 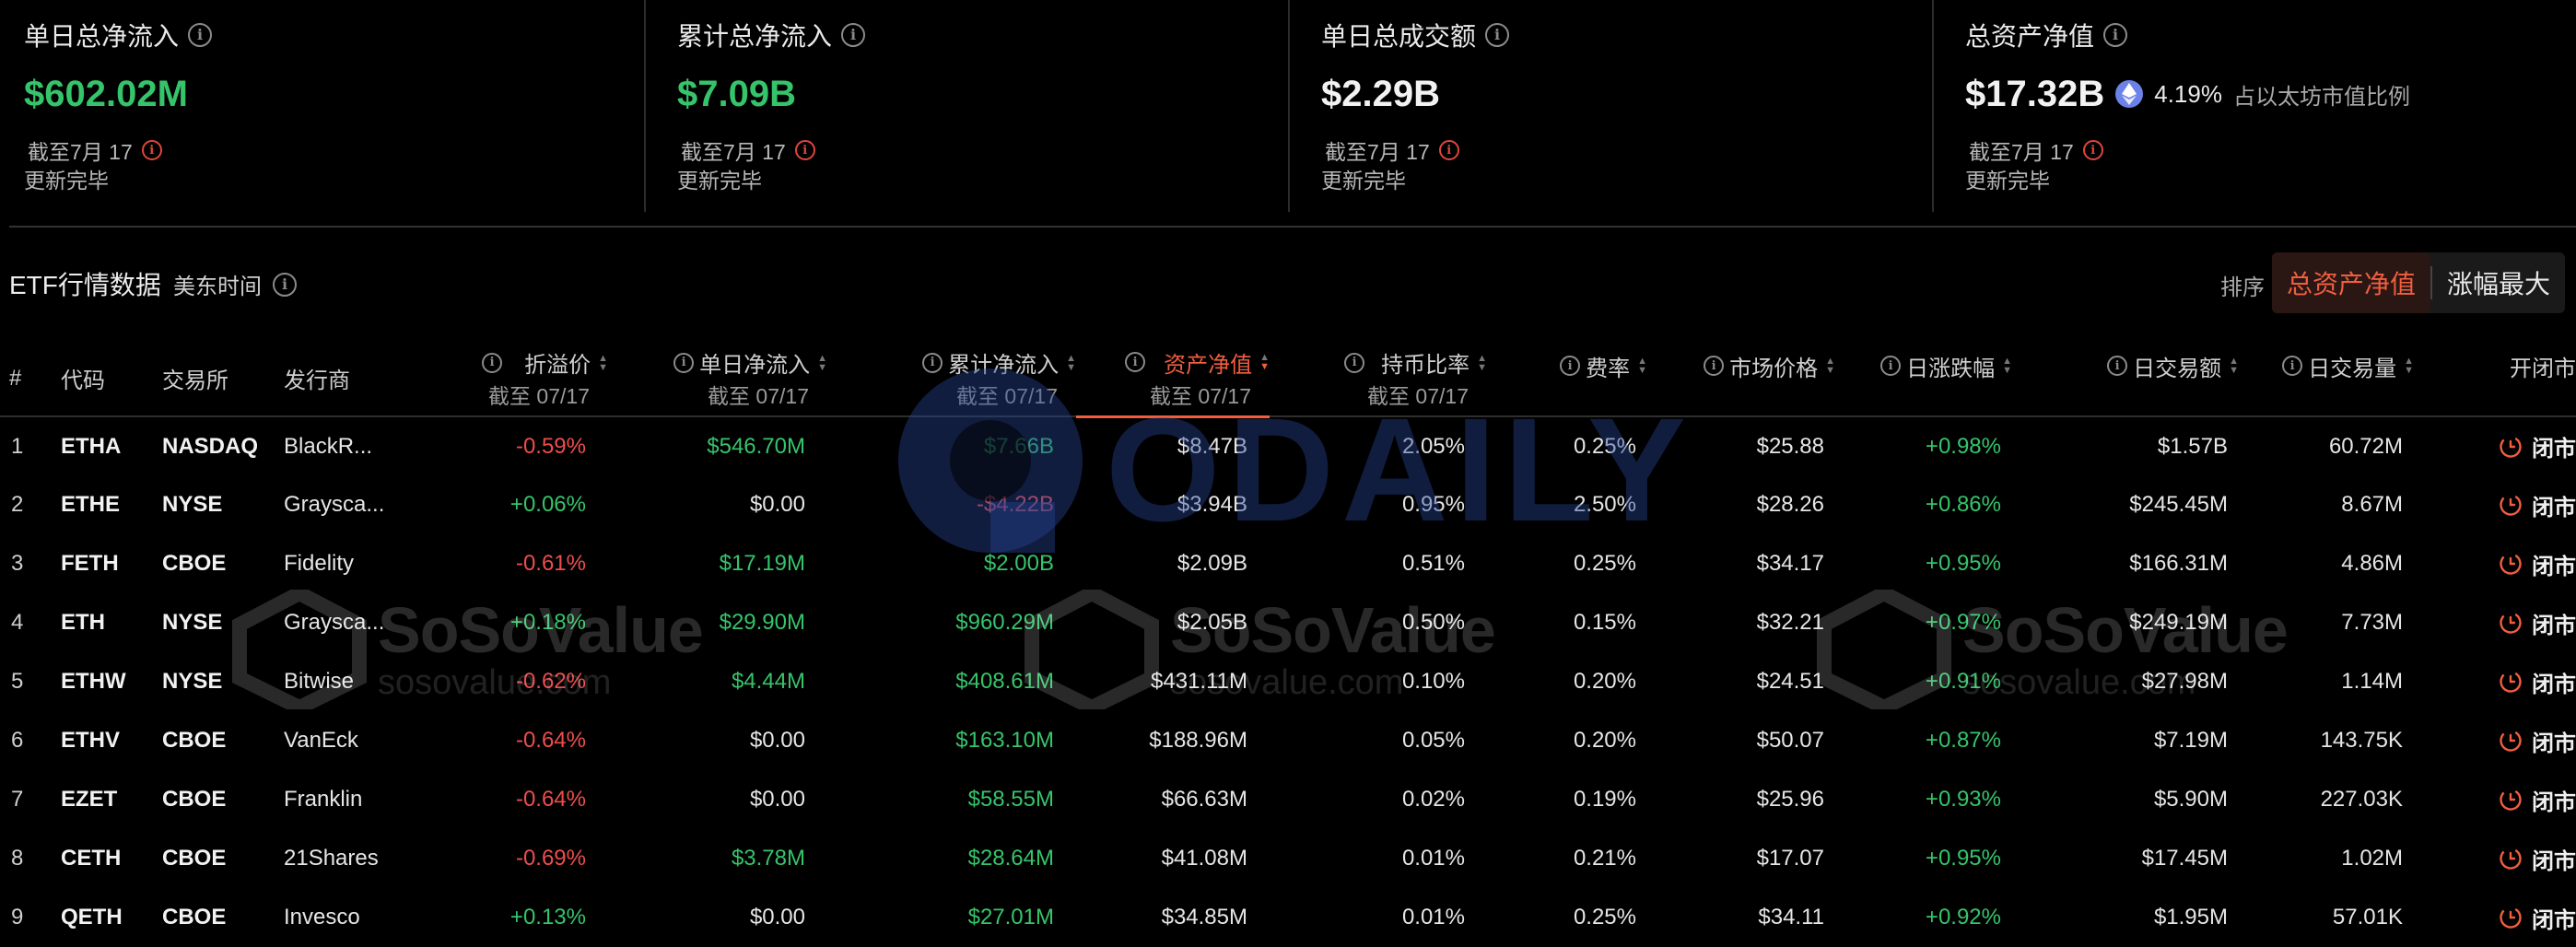 I want to click on stat-asof: 截至7月 17, so click(x=1377, y=152).